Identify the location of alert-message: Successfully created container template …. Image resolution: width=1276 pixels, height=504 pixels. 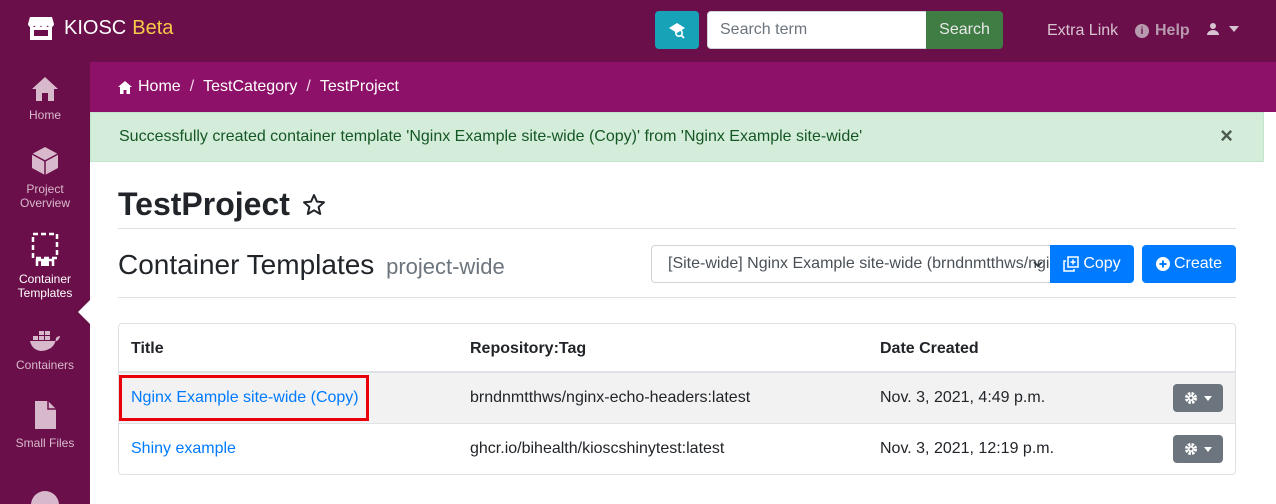
(491, 136).